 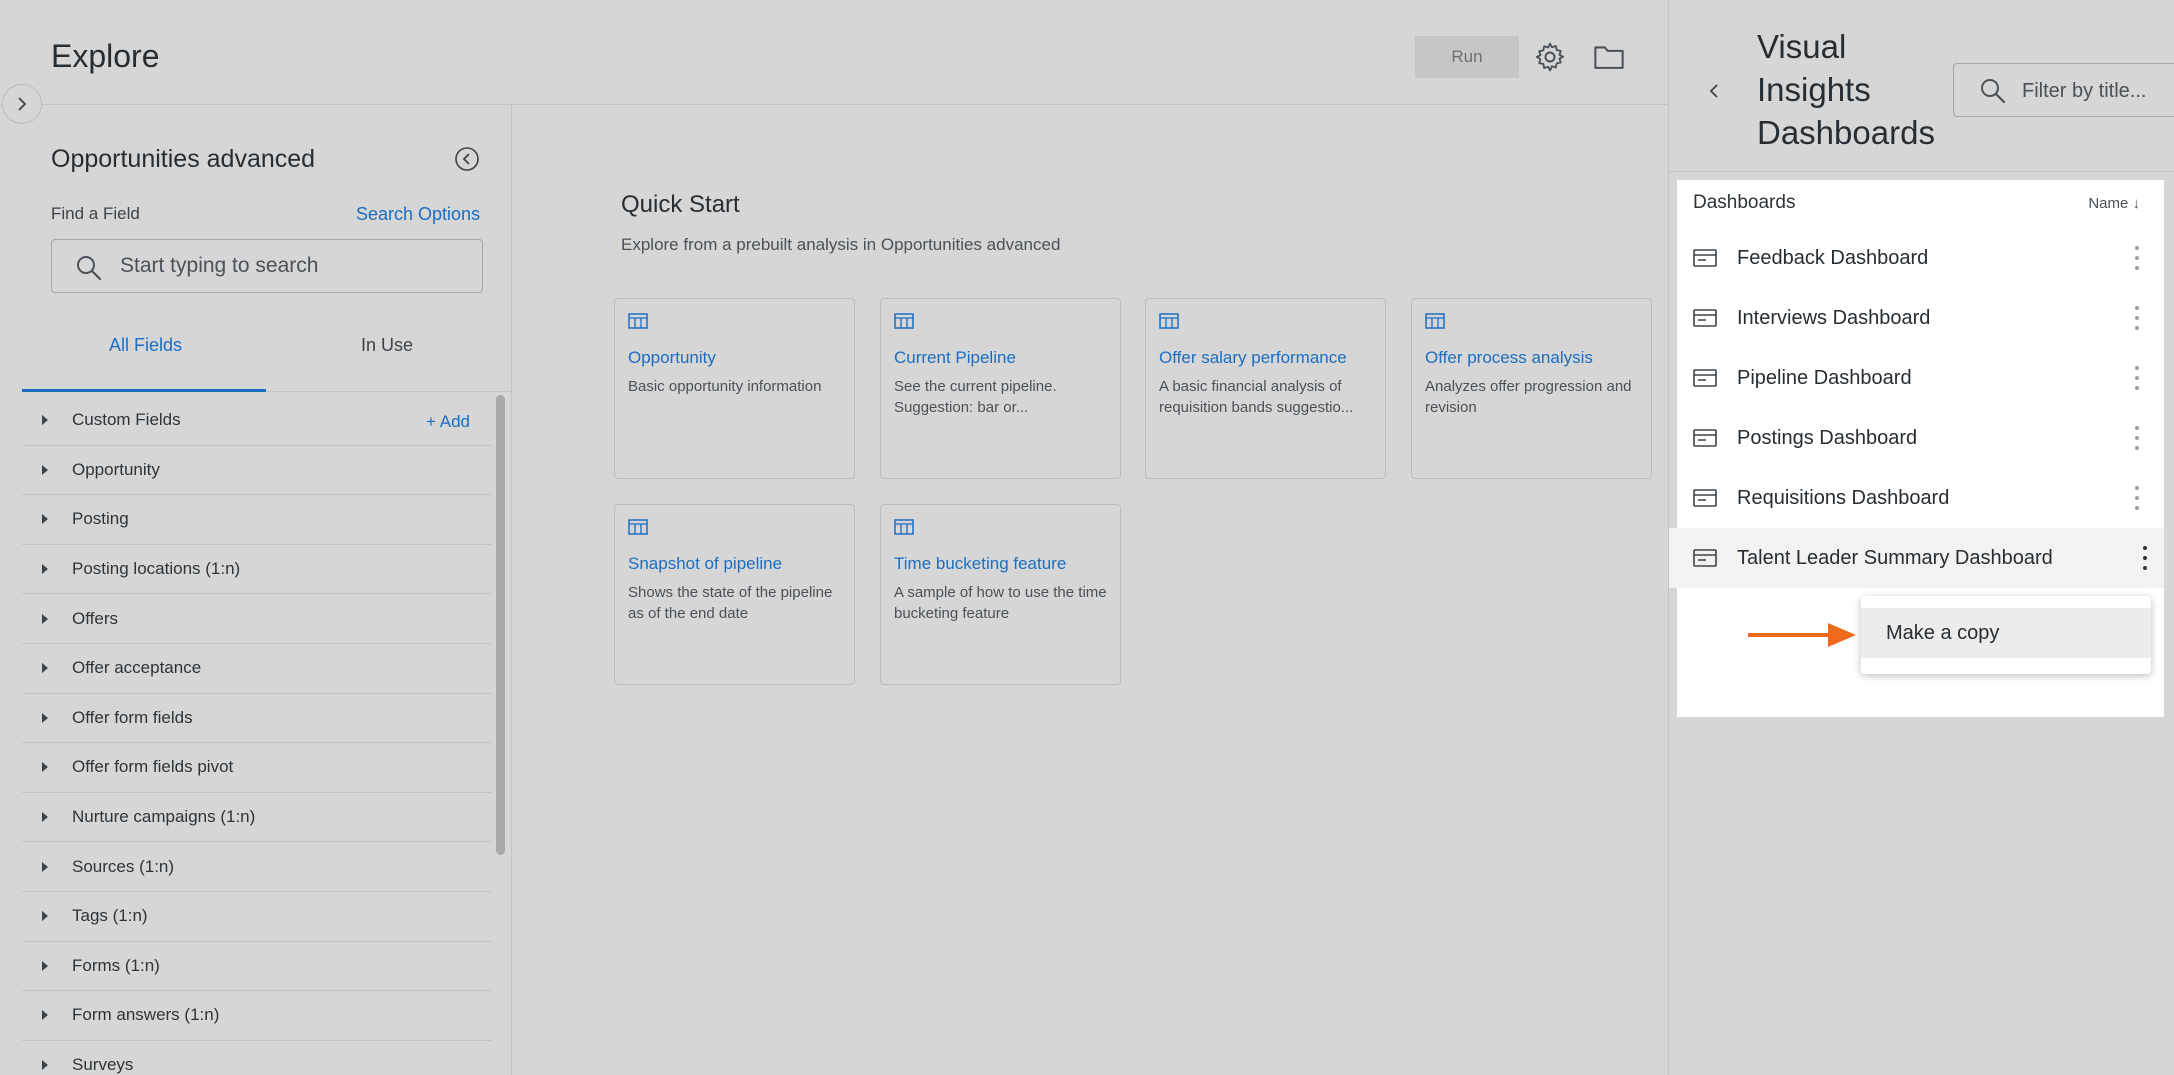 What do you see at coordinates (1253, 357) in the screenshot?
I see `card-title: Offer salary performance` at bounding box center [1253, 357].